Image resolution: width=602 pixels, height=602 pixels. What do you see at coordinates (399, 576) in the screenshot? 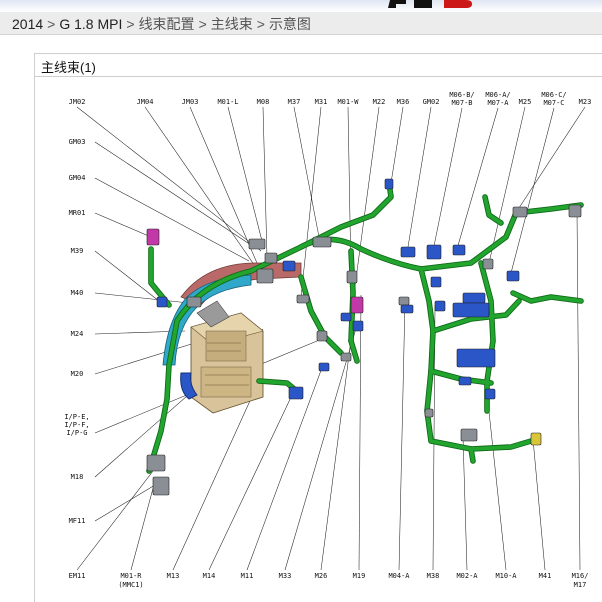
I see `callout-label-bottom: M04-A` at bounding box center [399, 576].